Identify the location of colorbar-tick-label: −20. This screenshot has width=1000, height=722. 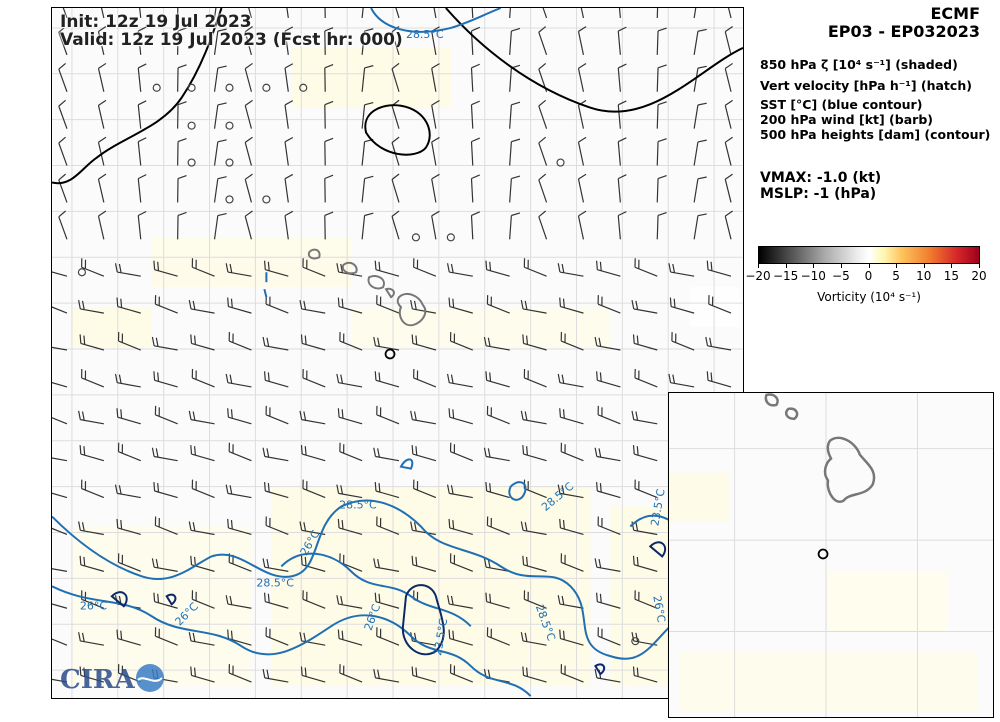
(758, 276).